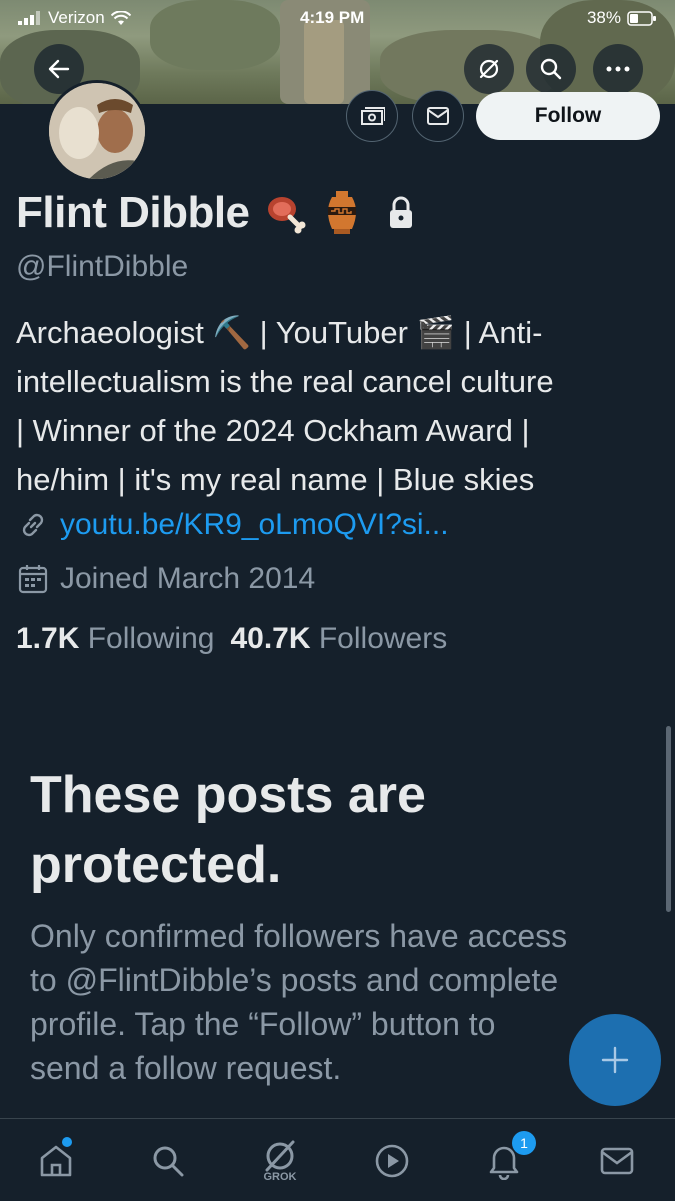  I want to click on scrollbar, so click(668, 819).